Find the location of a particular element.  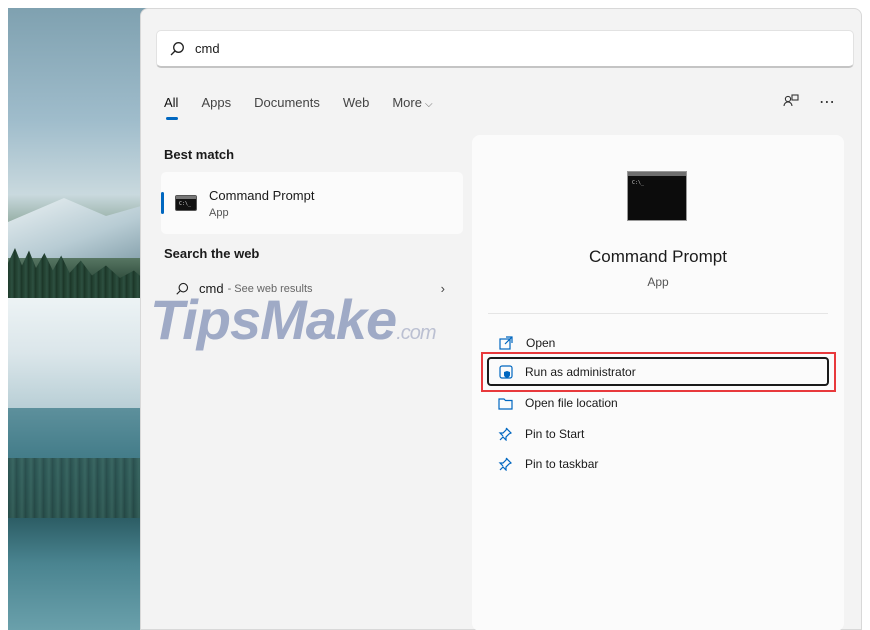

action-run-as-admin-label: Run as administrator is located at coordinates (580, 371).